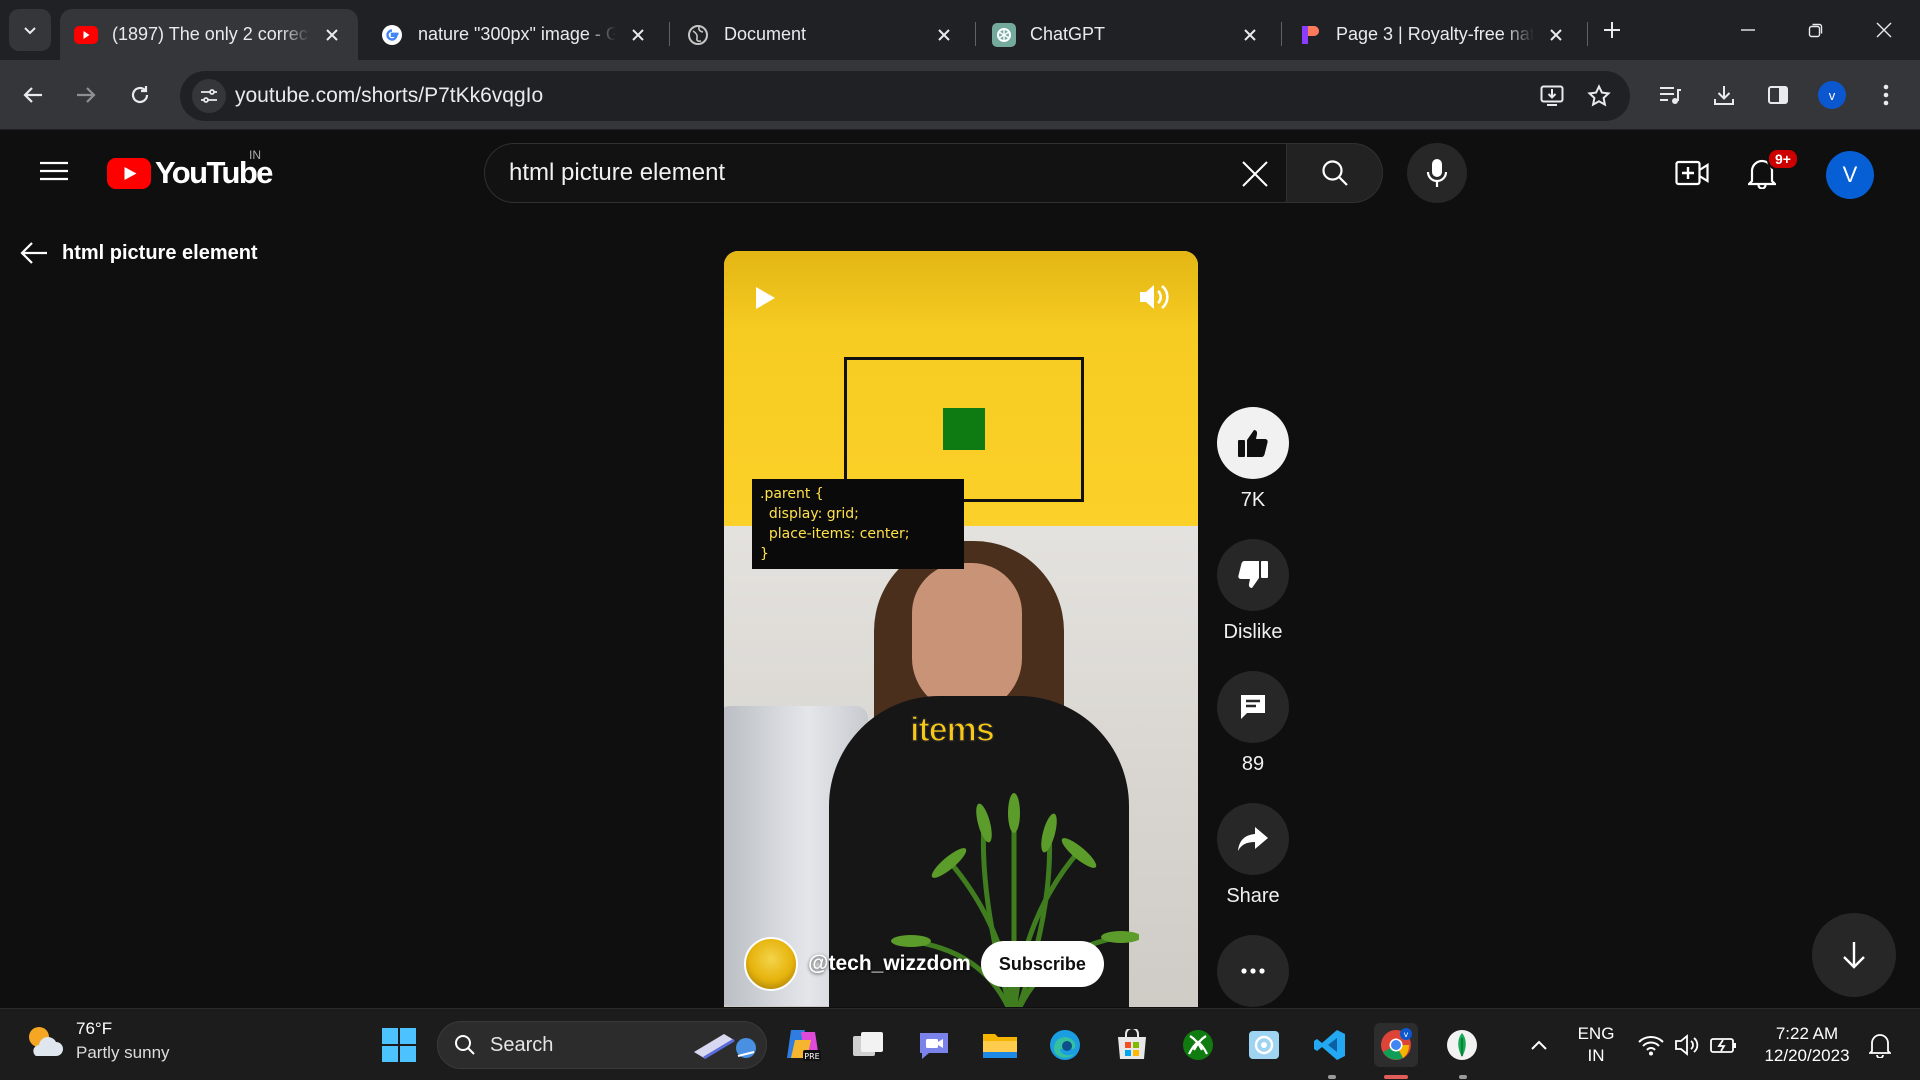  What do you see at coordinates (1065, 1045) in the screenshot?
I see `edge-browser-icon` at bounding box center [1065, 1045].